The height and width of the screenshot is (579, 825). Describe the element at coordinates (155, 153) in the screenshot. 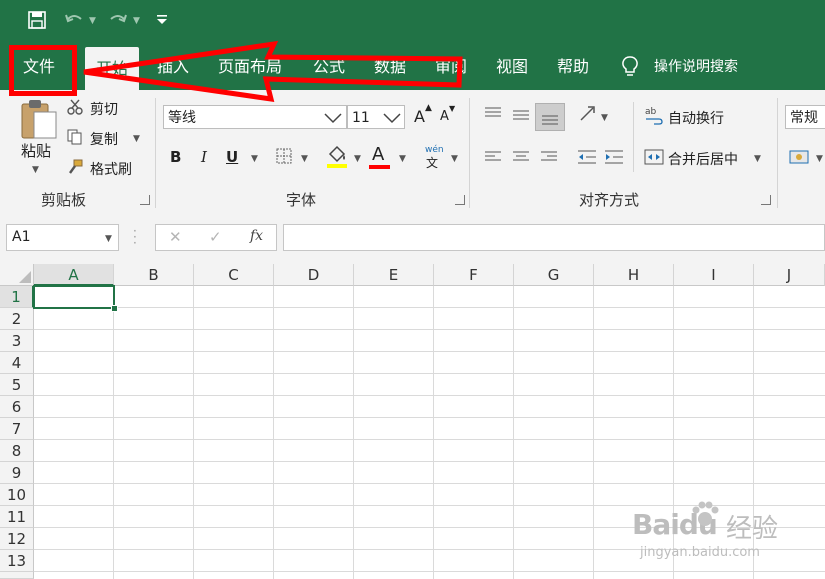

I see `separator` at that location.